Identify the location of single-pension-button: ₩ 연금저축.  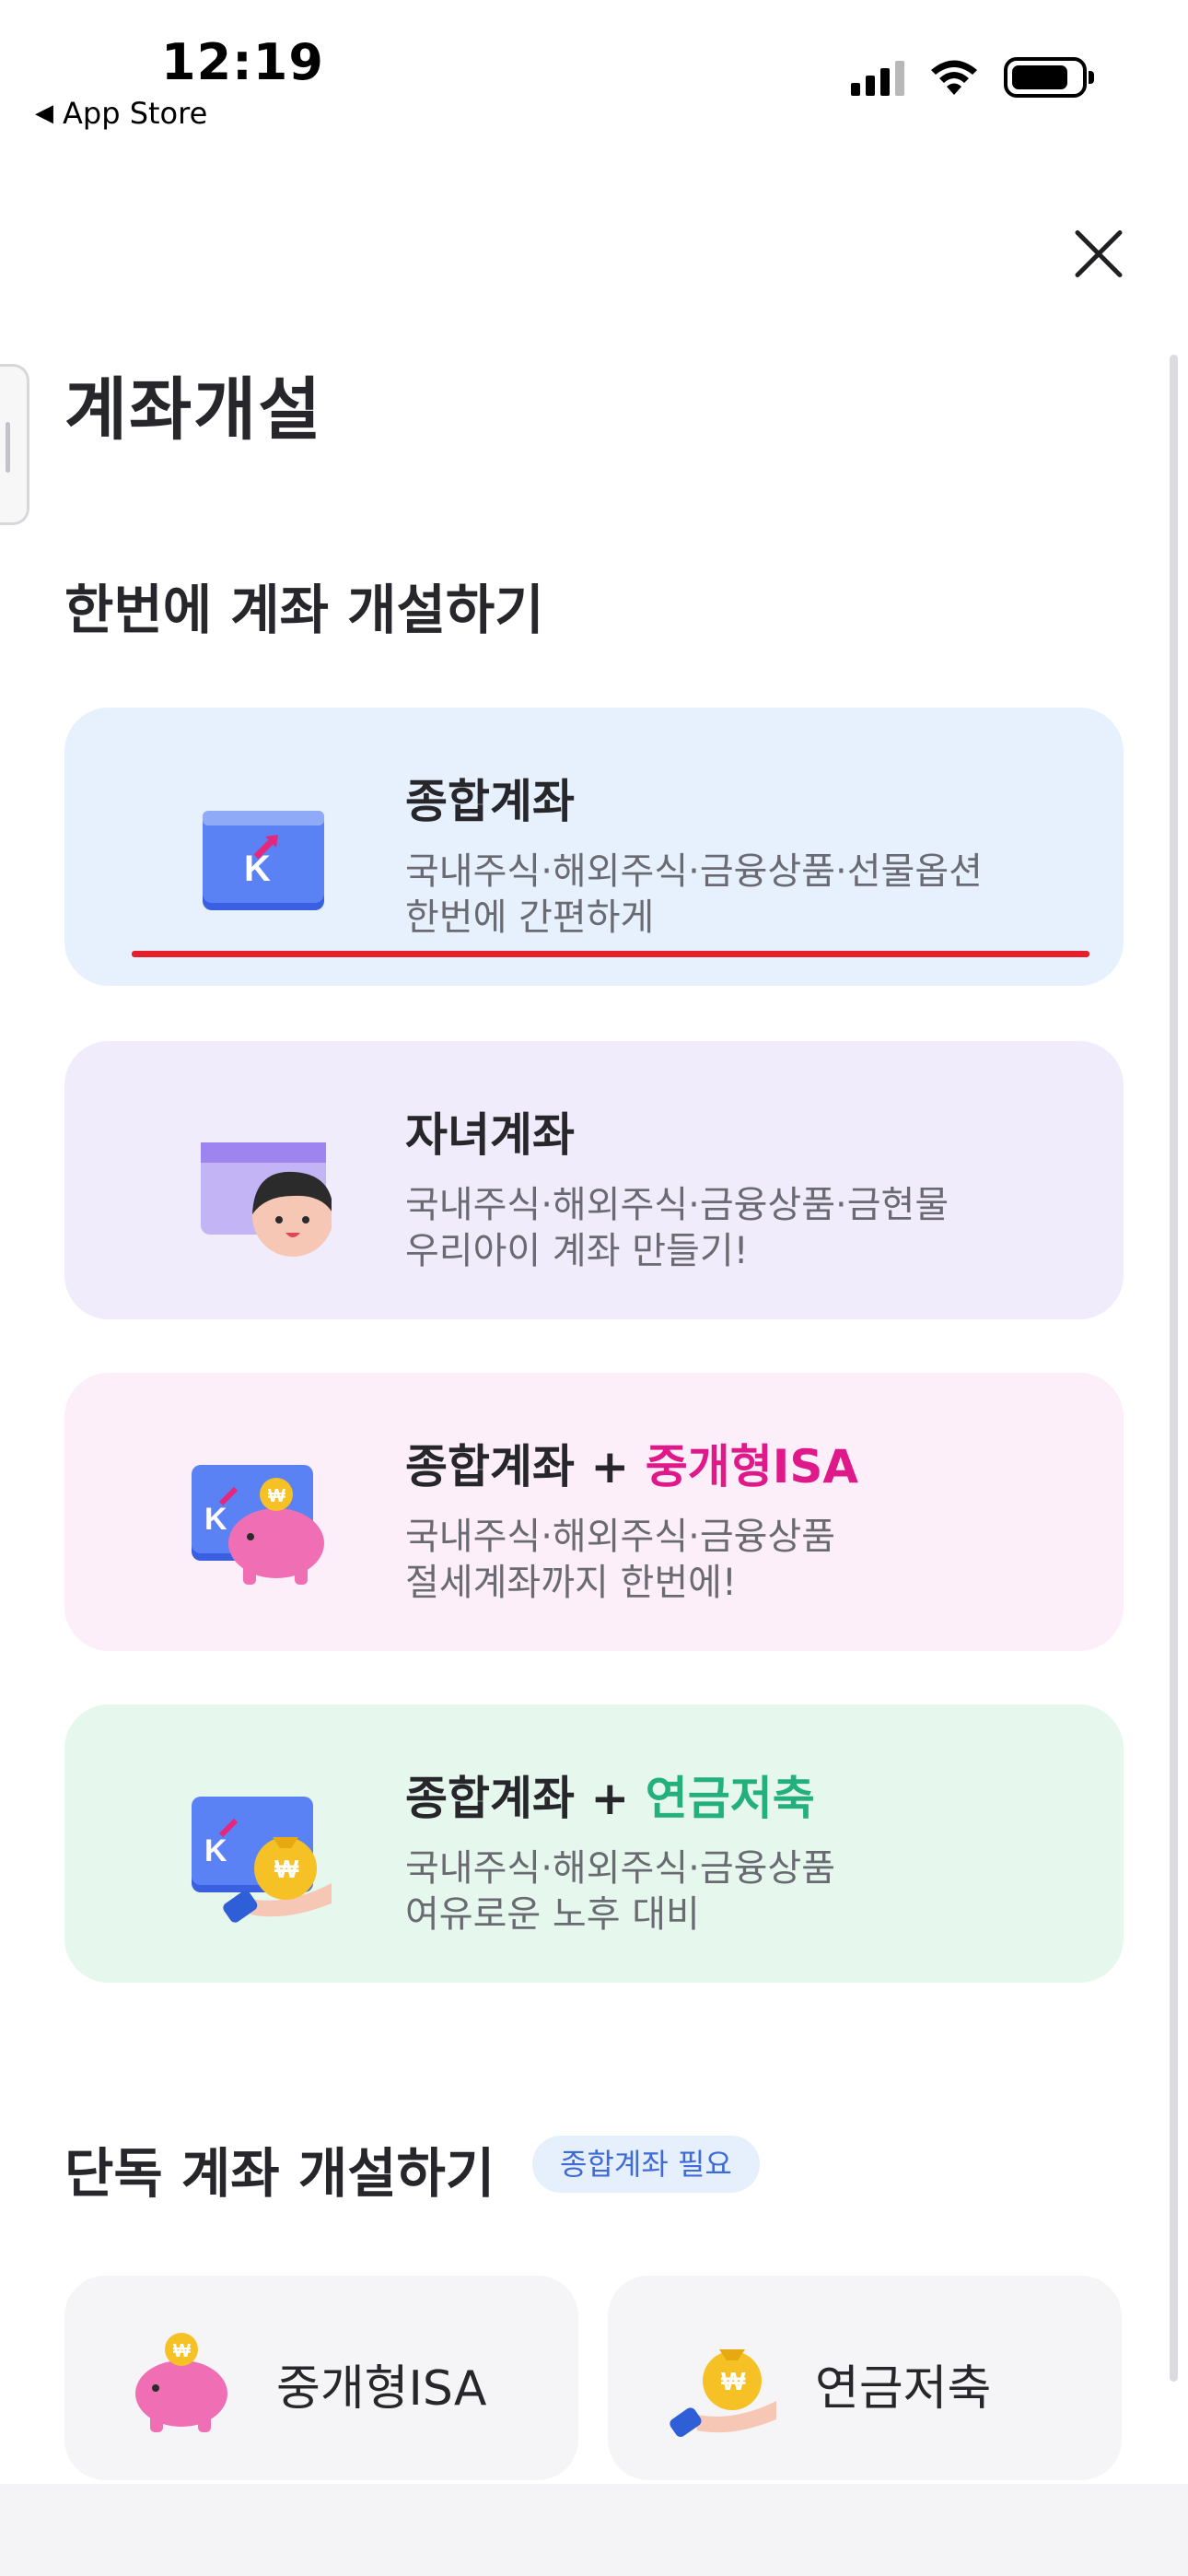
(865, 2378).